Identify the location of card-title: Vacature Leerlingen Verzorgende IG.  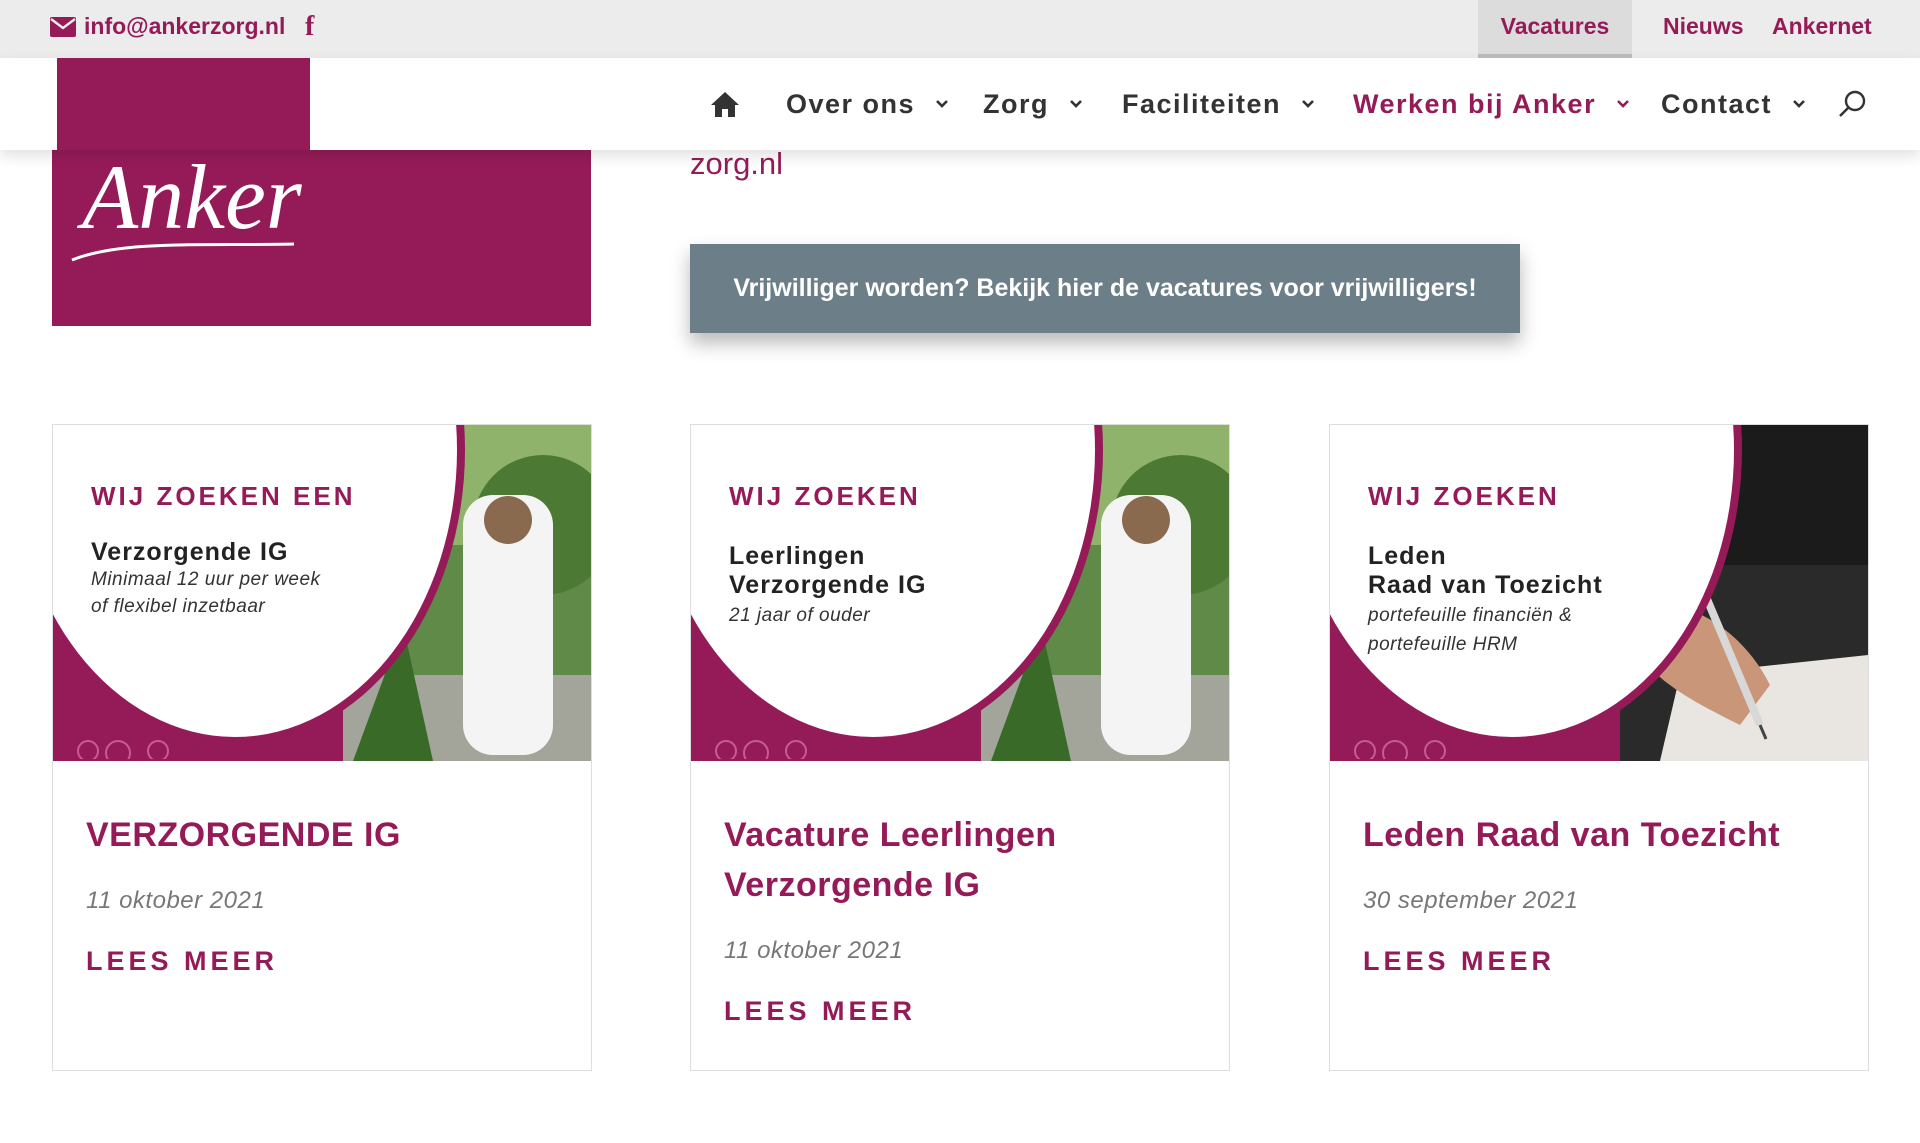
(964, 860).